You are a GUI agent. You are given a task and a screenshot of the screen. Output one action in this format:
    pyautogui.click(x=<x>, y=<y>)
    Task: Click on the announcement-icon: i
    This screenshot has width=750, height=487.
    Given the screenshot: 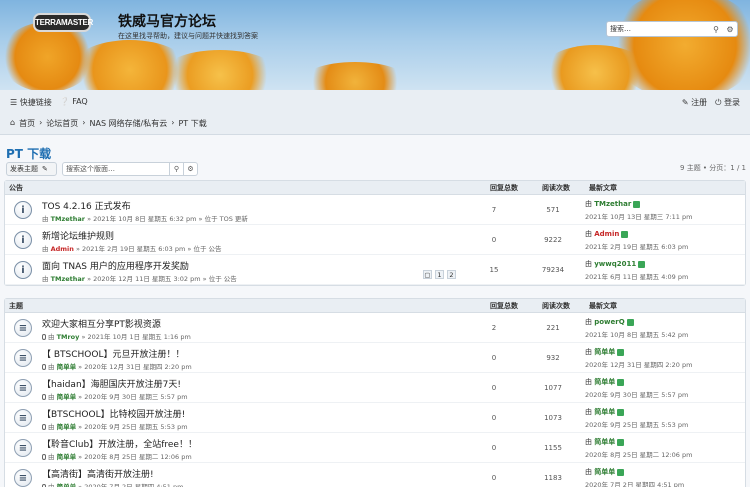 What is the action you would take?
    pyautogui.click(x=23, y=210)
    